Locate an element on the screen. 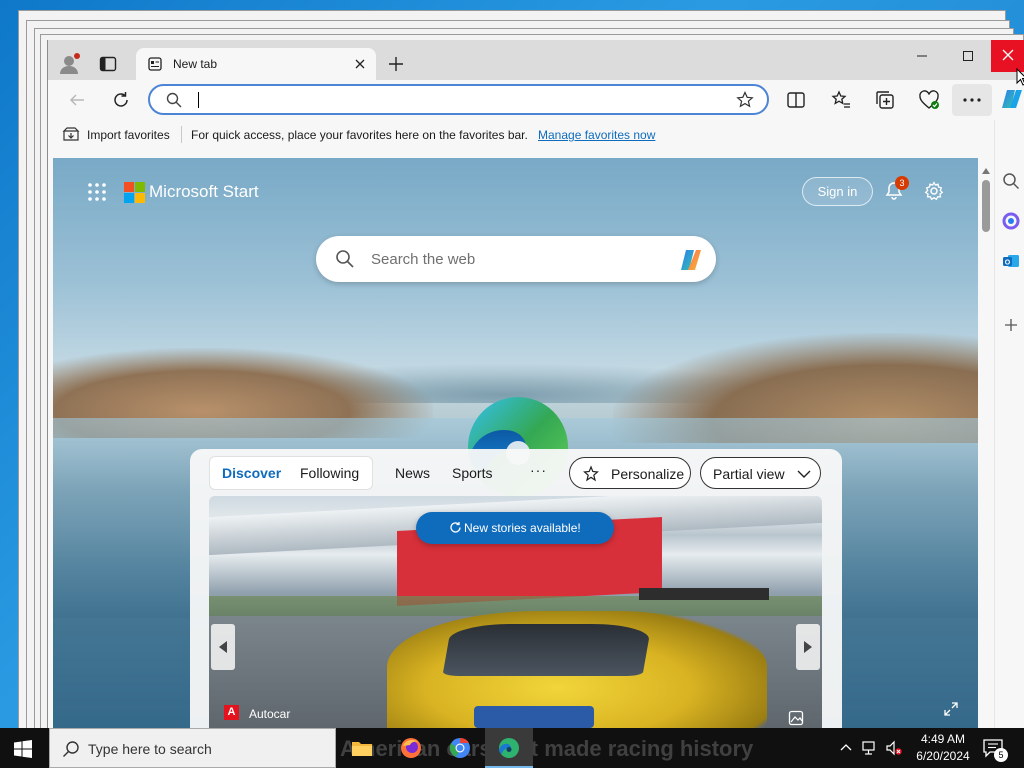 The image size is (1024, 768). scroll-up-arrow-icon is located at coordinates (986, 171).